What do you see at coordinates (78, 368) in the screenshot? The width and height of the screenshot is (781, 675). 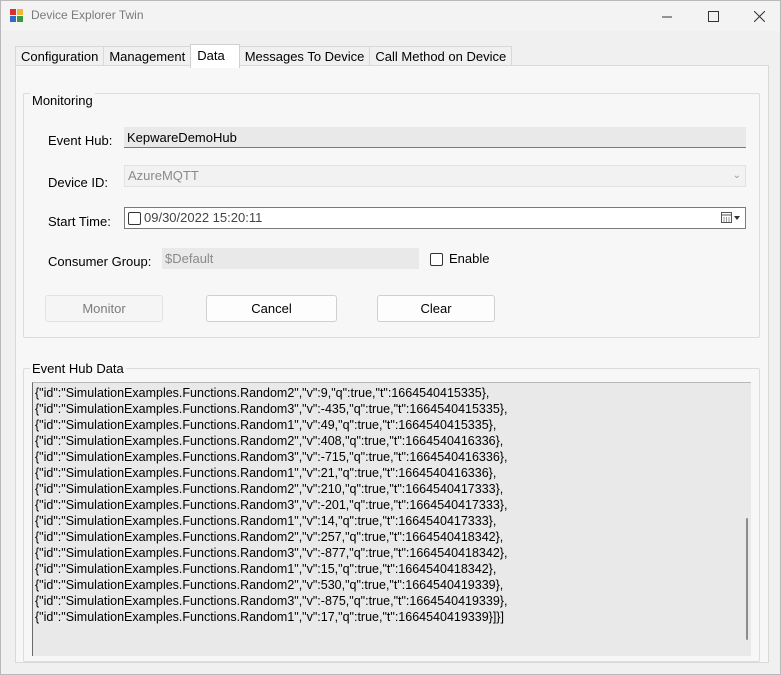 I see `event-hub-data-label: Event Hub Data` at bounding box center [78, 368].